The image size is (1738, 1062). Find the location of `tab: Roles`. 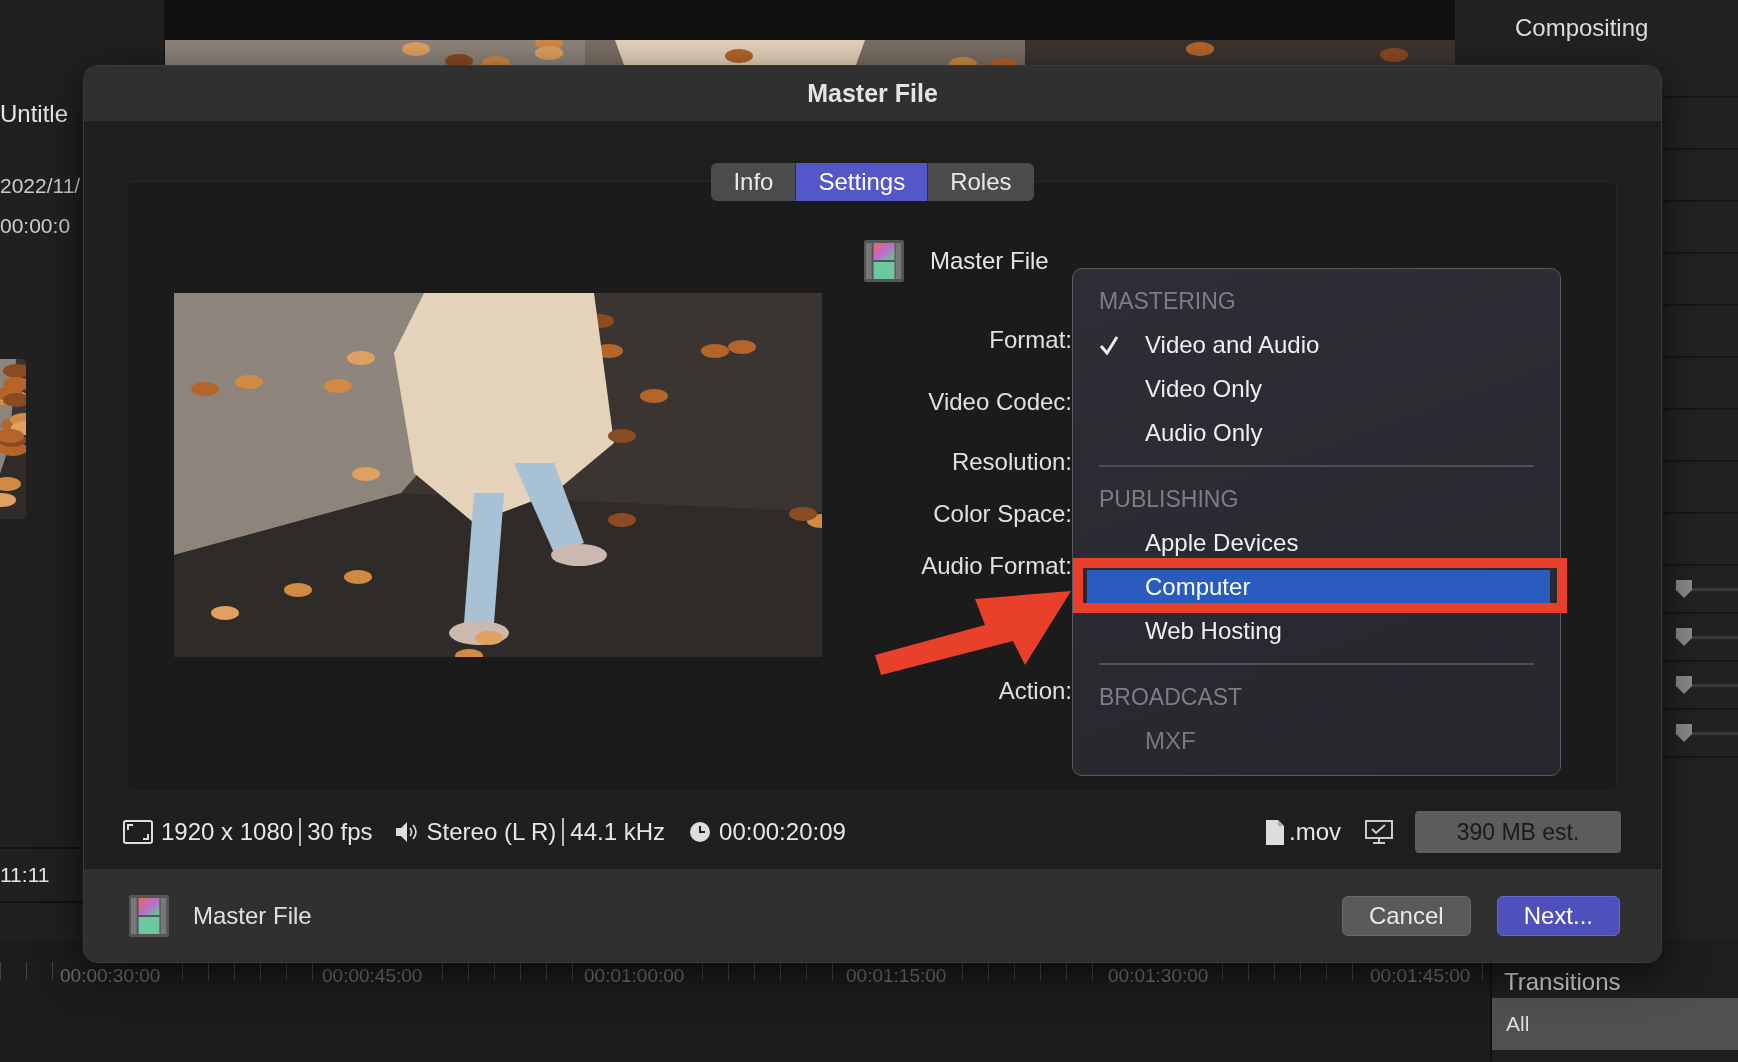

tab: Roles is located at coordinates (981, 182).